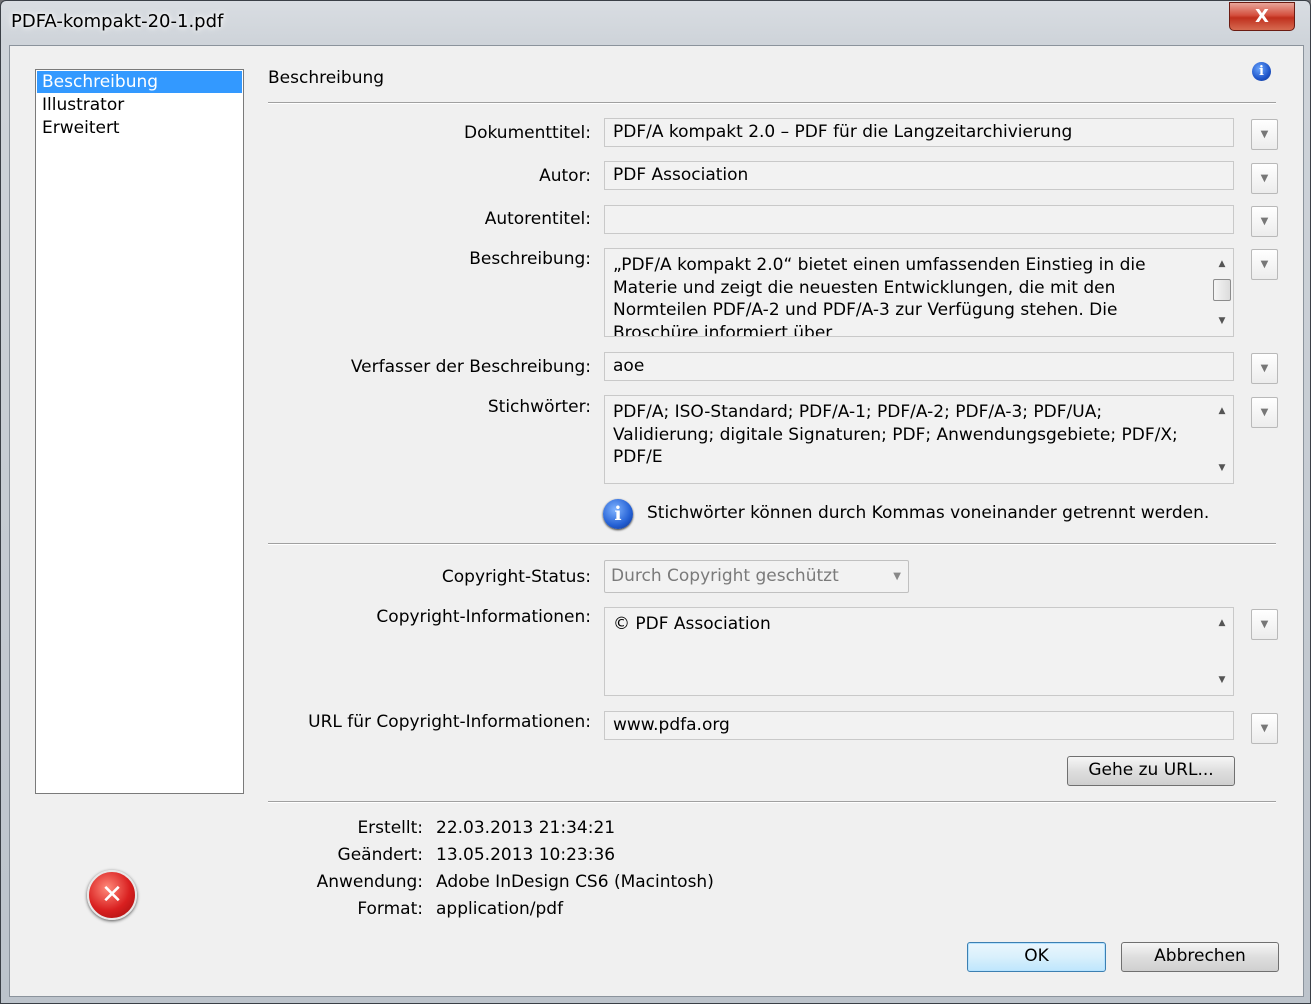 The width and height of the screenshot is (1311, 1004). I want to click on keywords-label: Stichwörter:, so click(539, 407).